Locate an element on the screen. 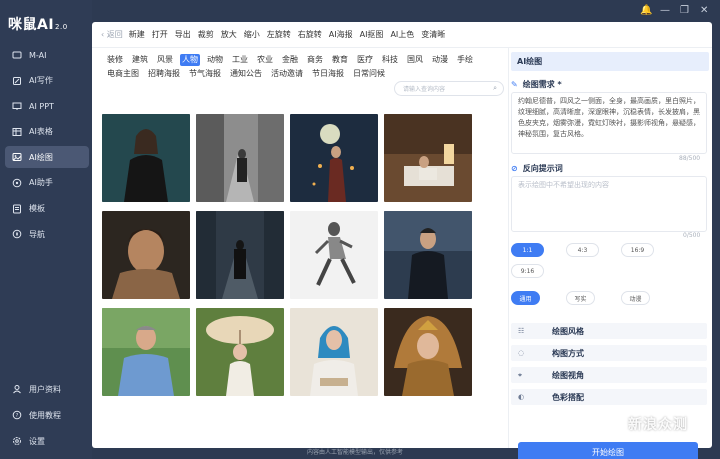 The height and width of the screenshot is (459, 720). category-tab: 国风 is located at coordinates (415, 60).